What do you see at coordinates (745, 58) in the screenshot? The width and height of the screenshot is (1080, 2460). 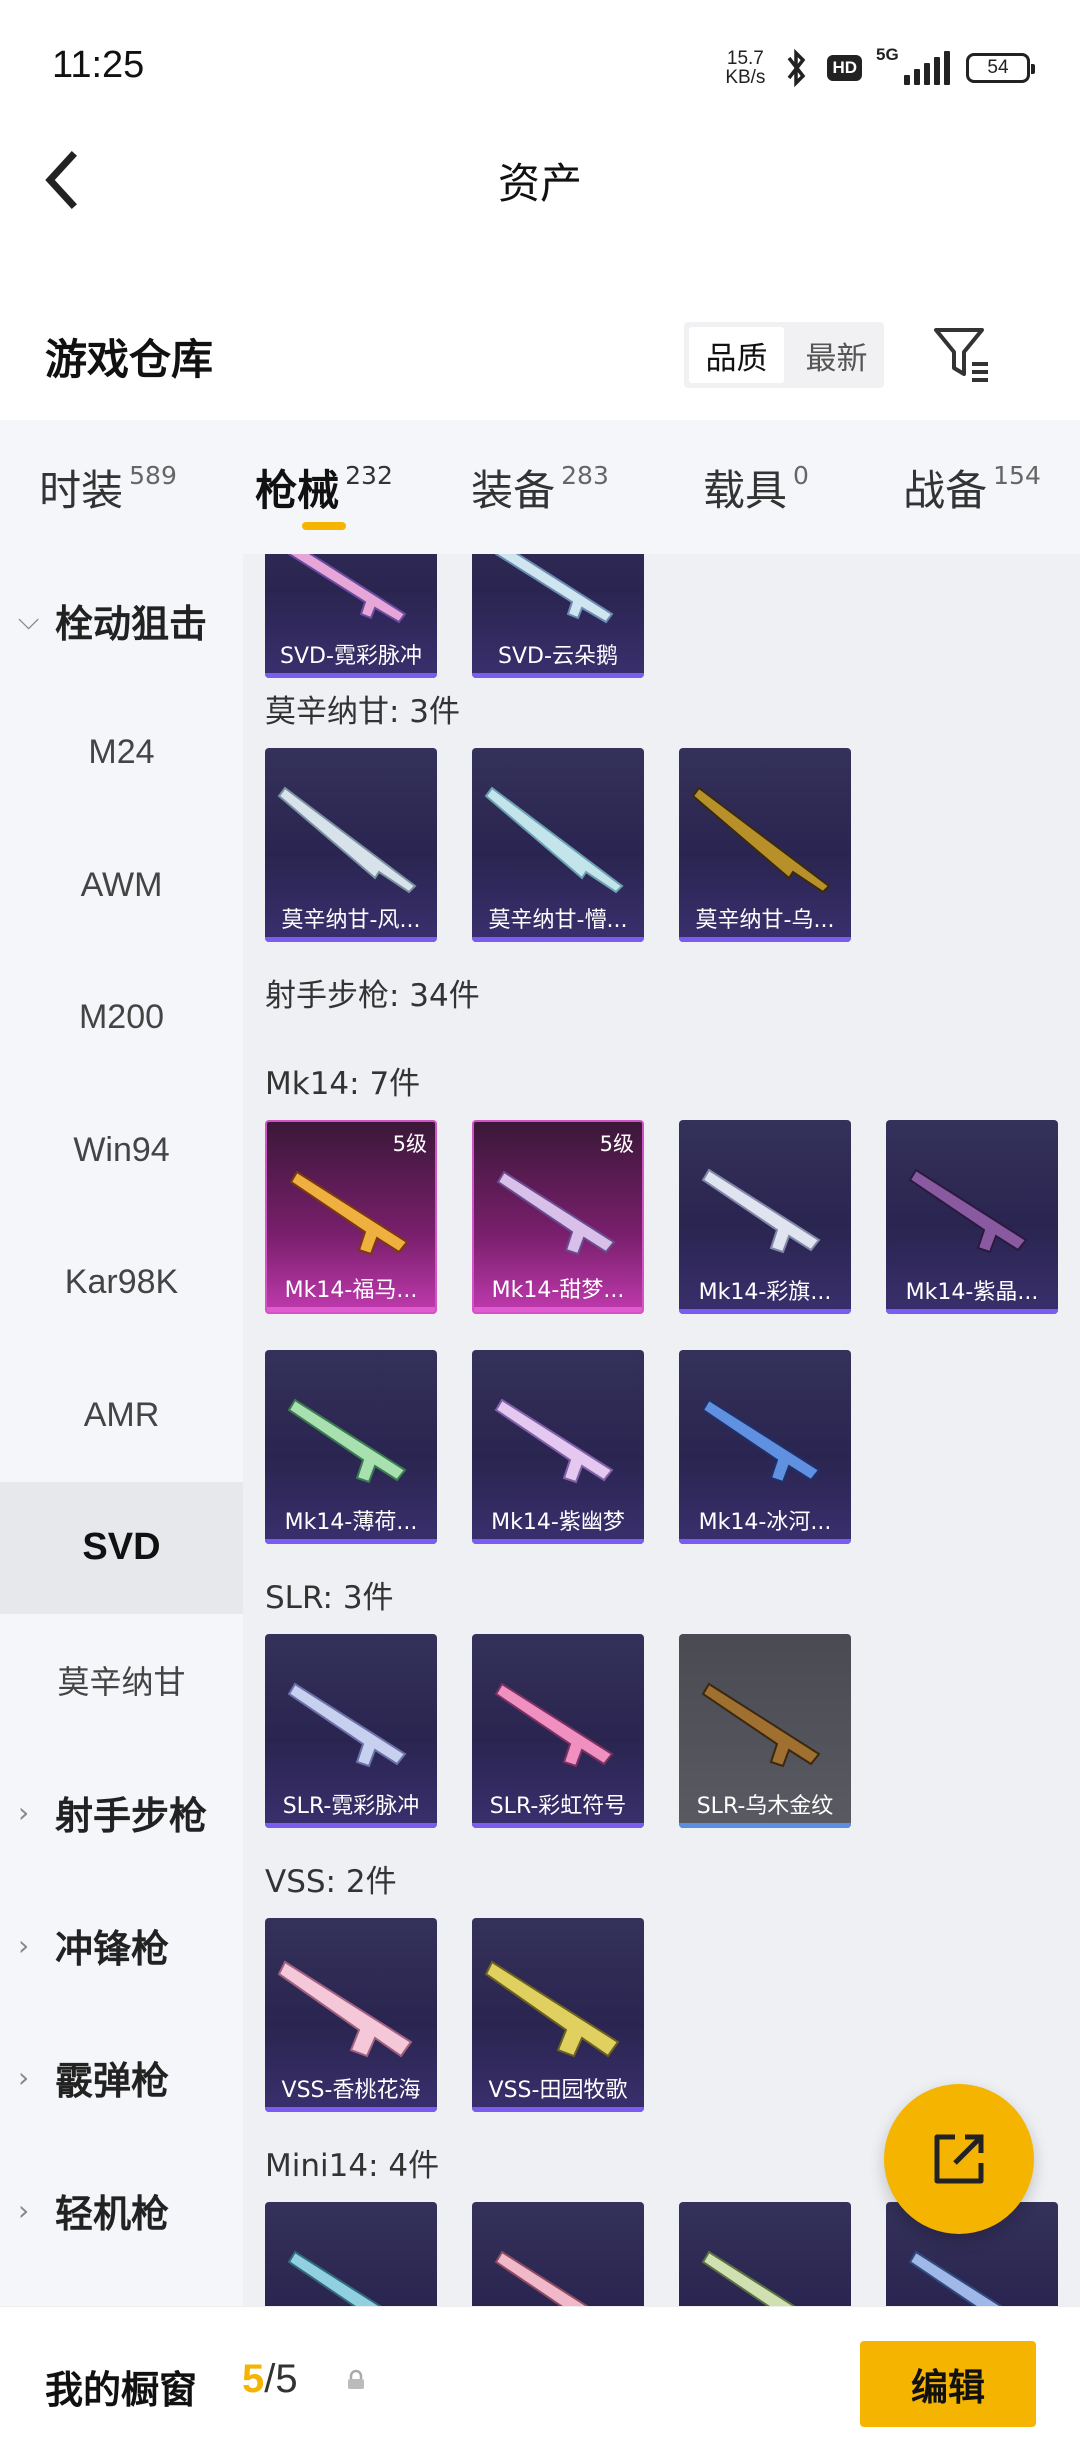 I see `net-speed-value: 15.7` at bounding box center [745, 58].